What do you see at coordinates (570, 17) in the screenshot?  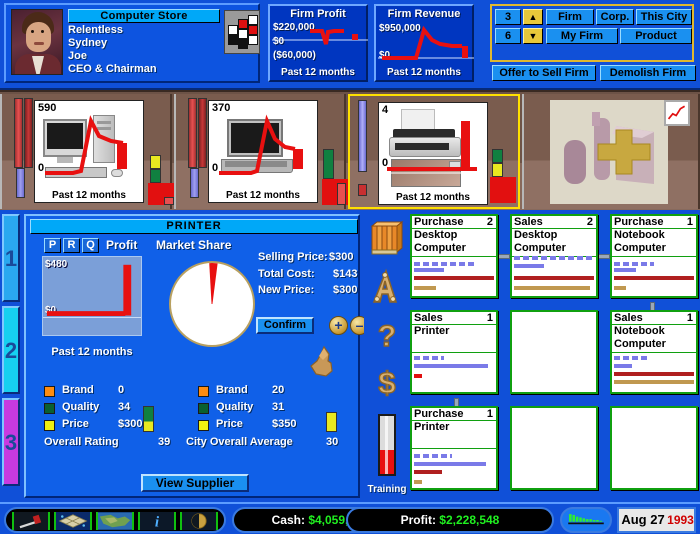 I see `scope-firm-button: Firm` at bounding box center [570, 17].